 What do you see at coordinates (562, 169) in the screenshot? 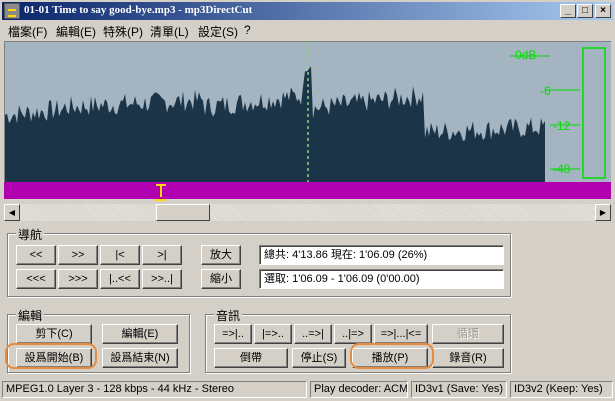
I see `vu-label-minus48: -48` at bounding box center [562, 169].